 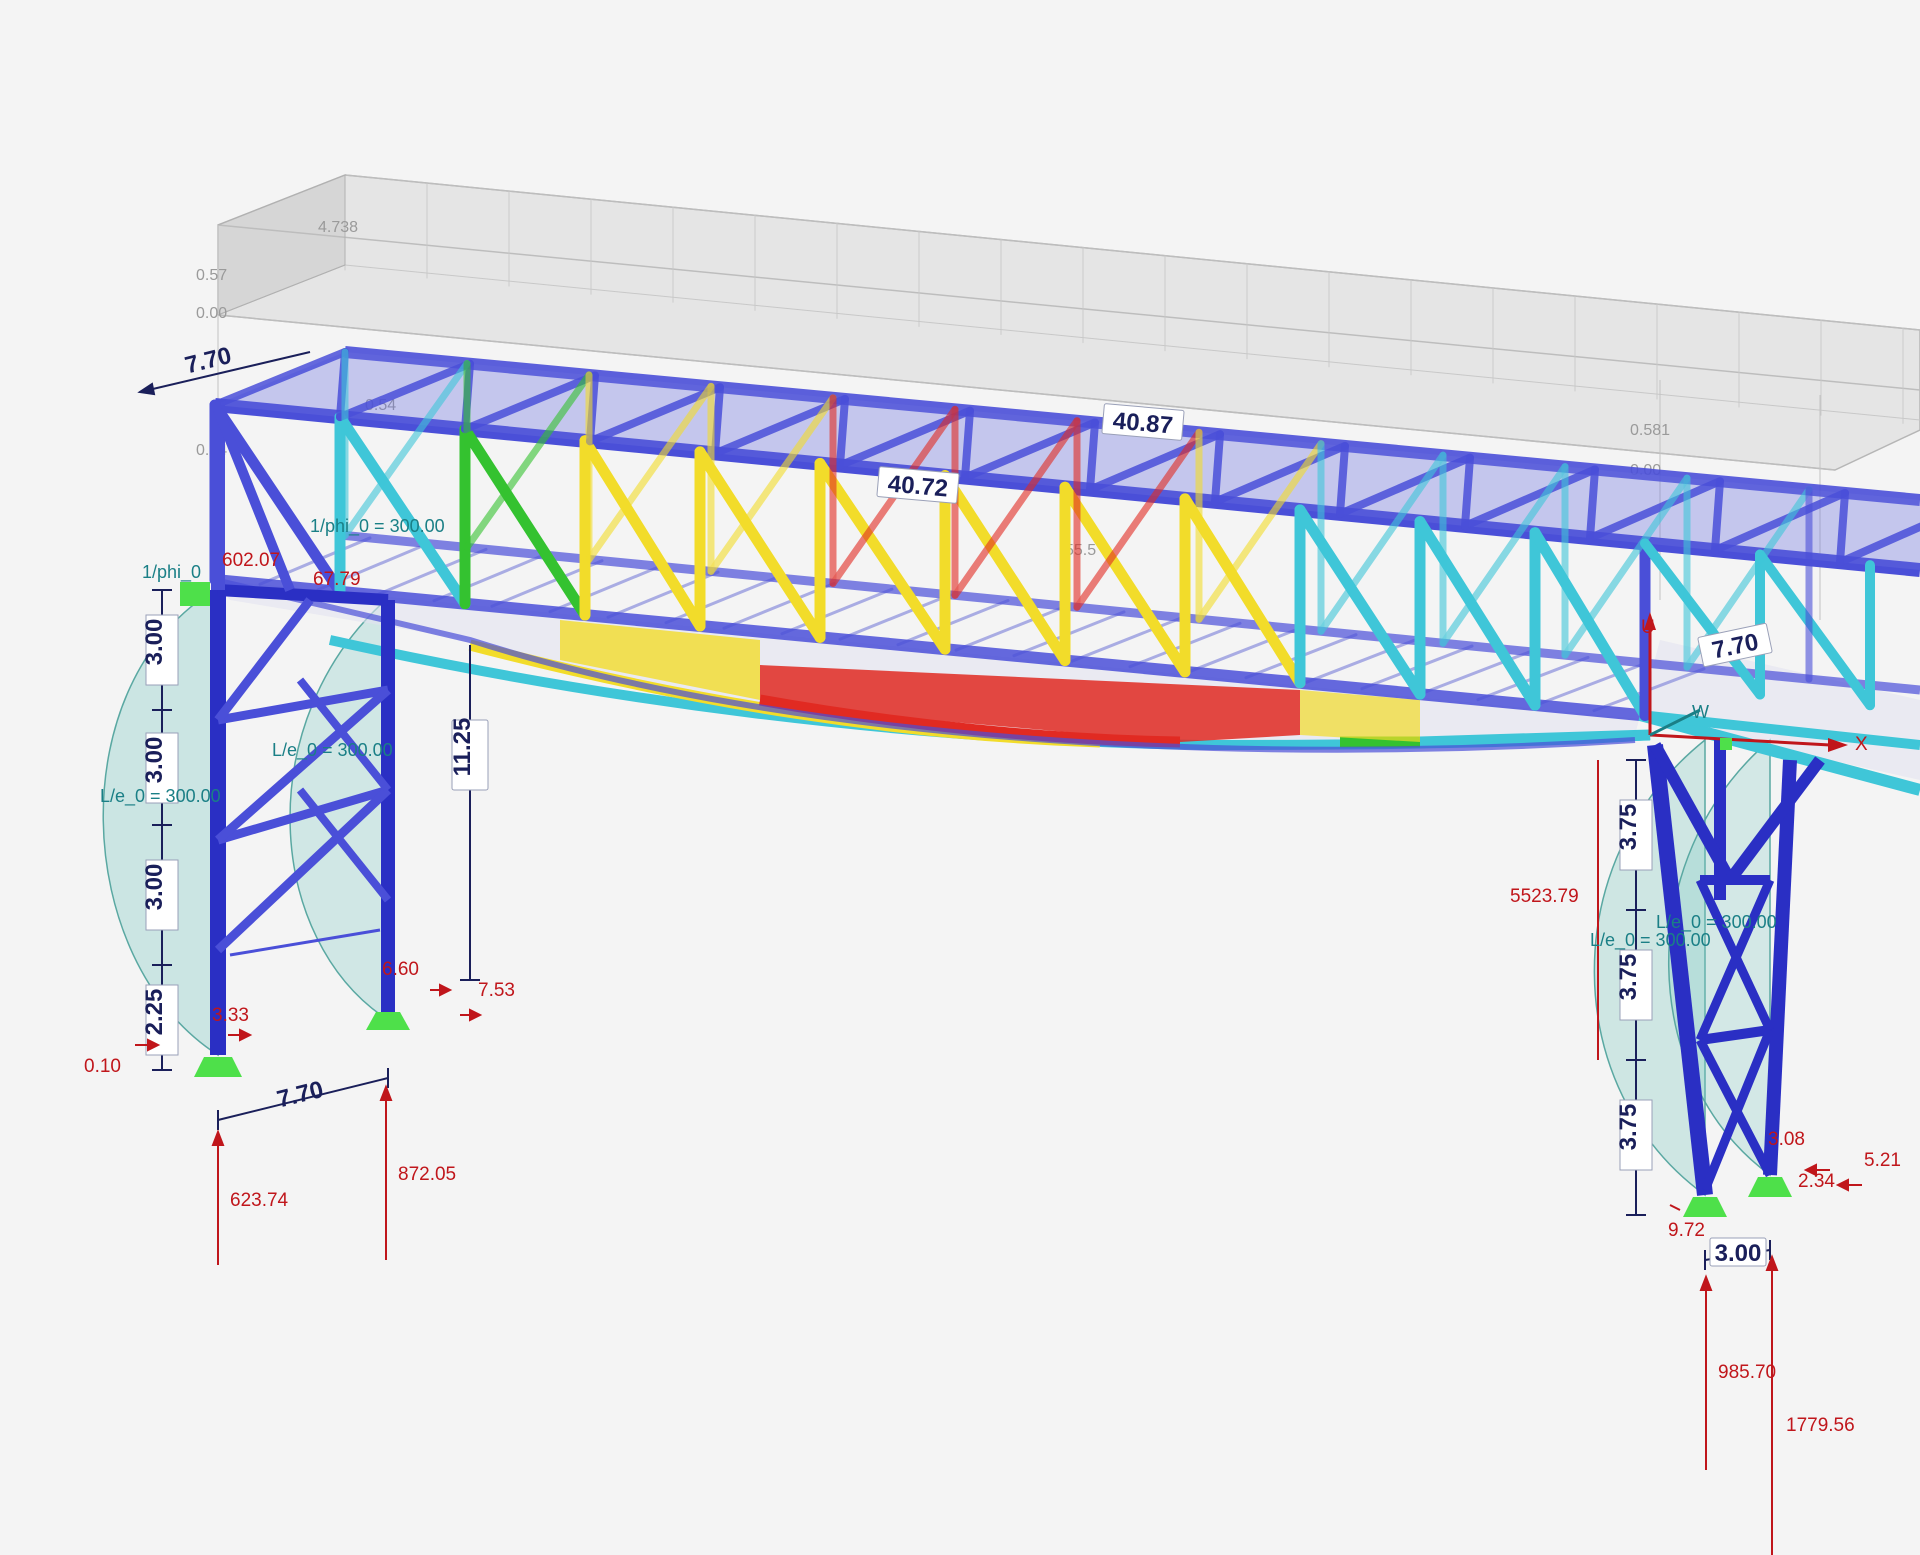 I want to click on ghost-label-1: 0.00, so click(x=211, y=313).